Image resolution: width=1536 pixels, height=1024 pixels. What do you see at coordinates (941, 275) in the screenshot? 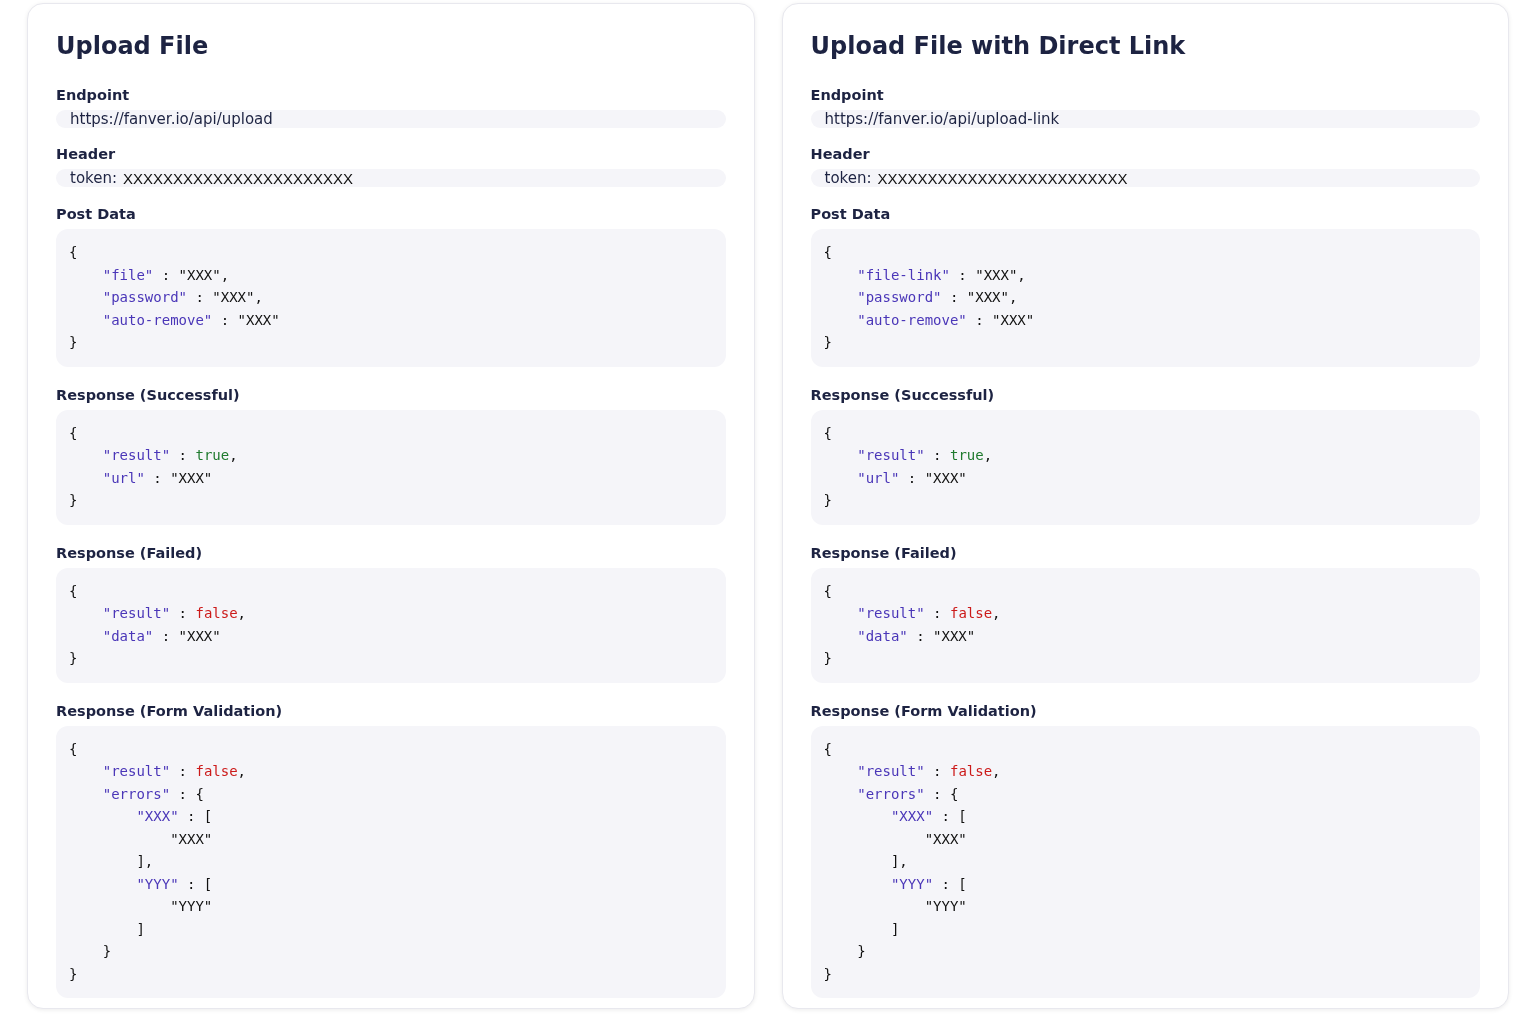
I see `code-line: "file-link" : "XXX",` at bounding box center [941, 275].